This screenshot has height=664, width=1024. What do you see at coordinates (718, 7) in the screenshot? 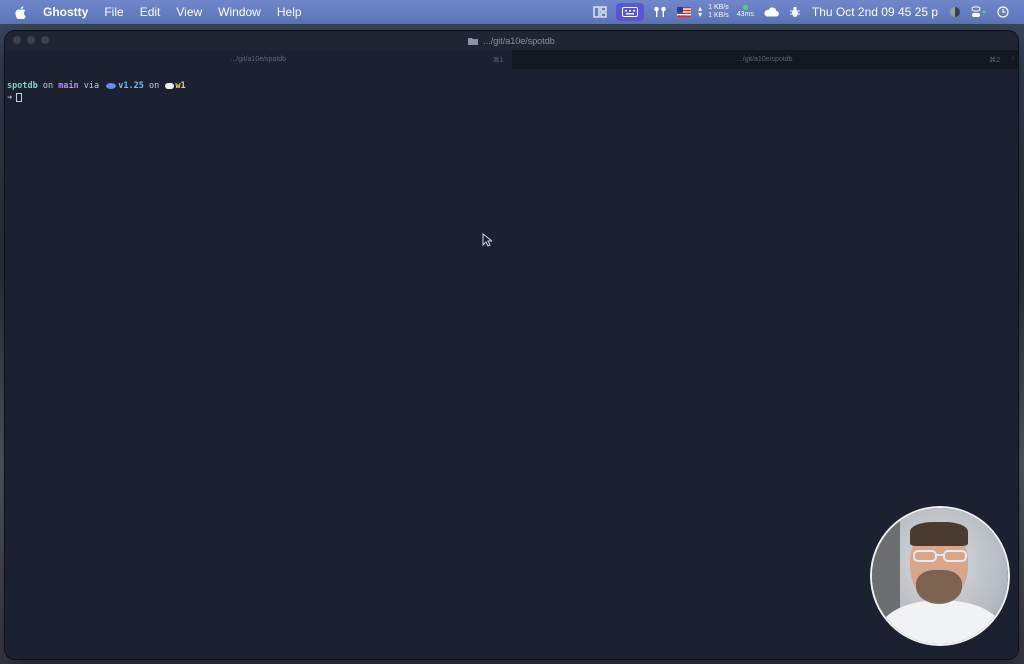
I see `net-upload-label: 1 KB/s` at bounding box center [718, 7].